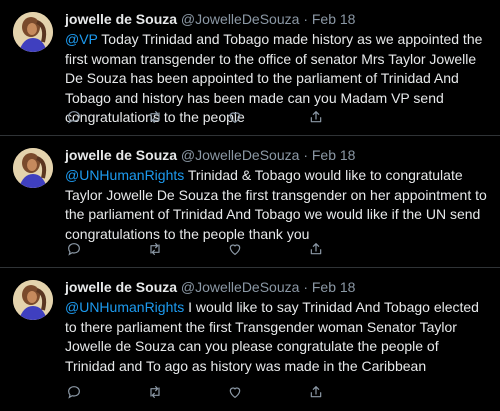 The height and width of the screenshot is (411, 500). I want to click on mention-link: @VP, so click(81, 39).